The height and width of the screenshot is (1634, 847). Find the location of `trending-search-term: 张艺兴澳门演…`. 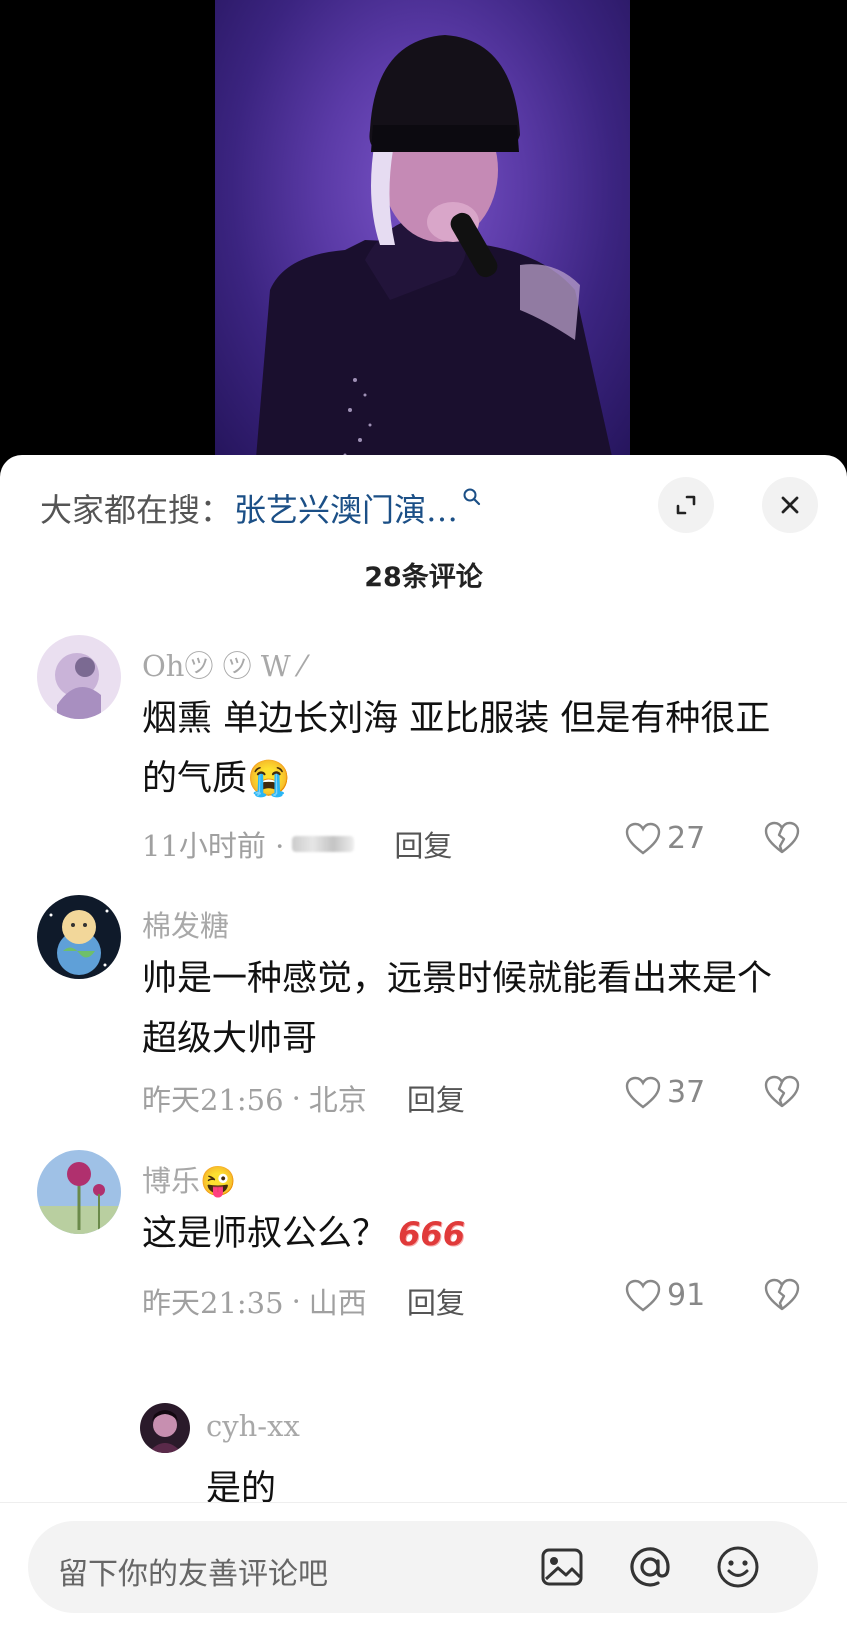

trending-search-term: 张艺兴澳门演… is located at coordinates (346, 508).